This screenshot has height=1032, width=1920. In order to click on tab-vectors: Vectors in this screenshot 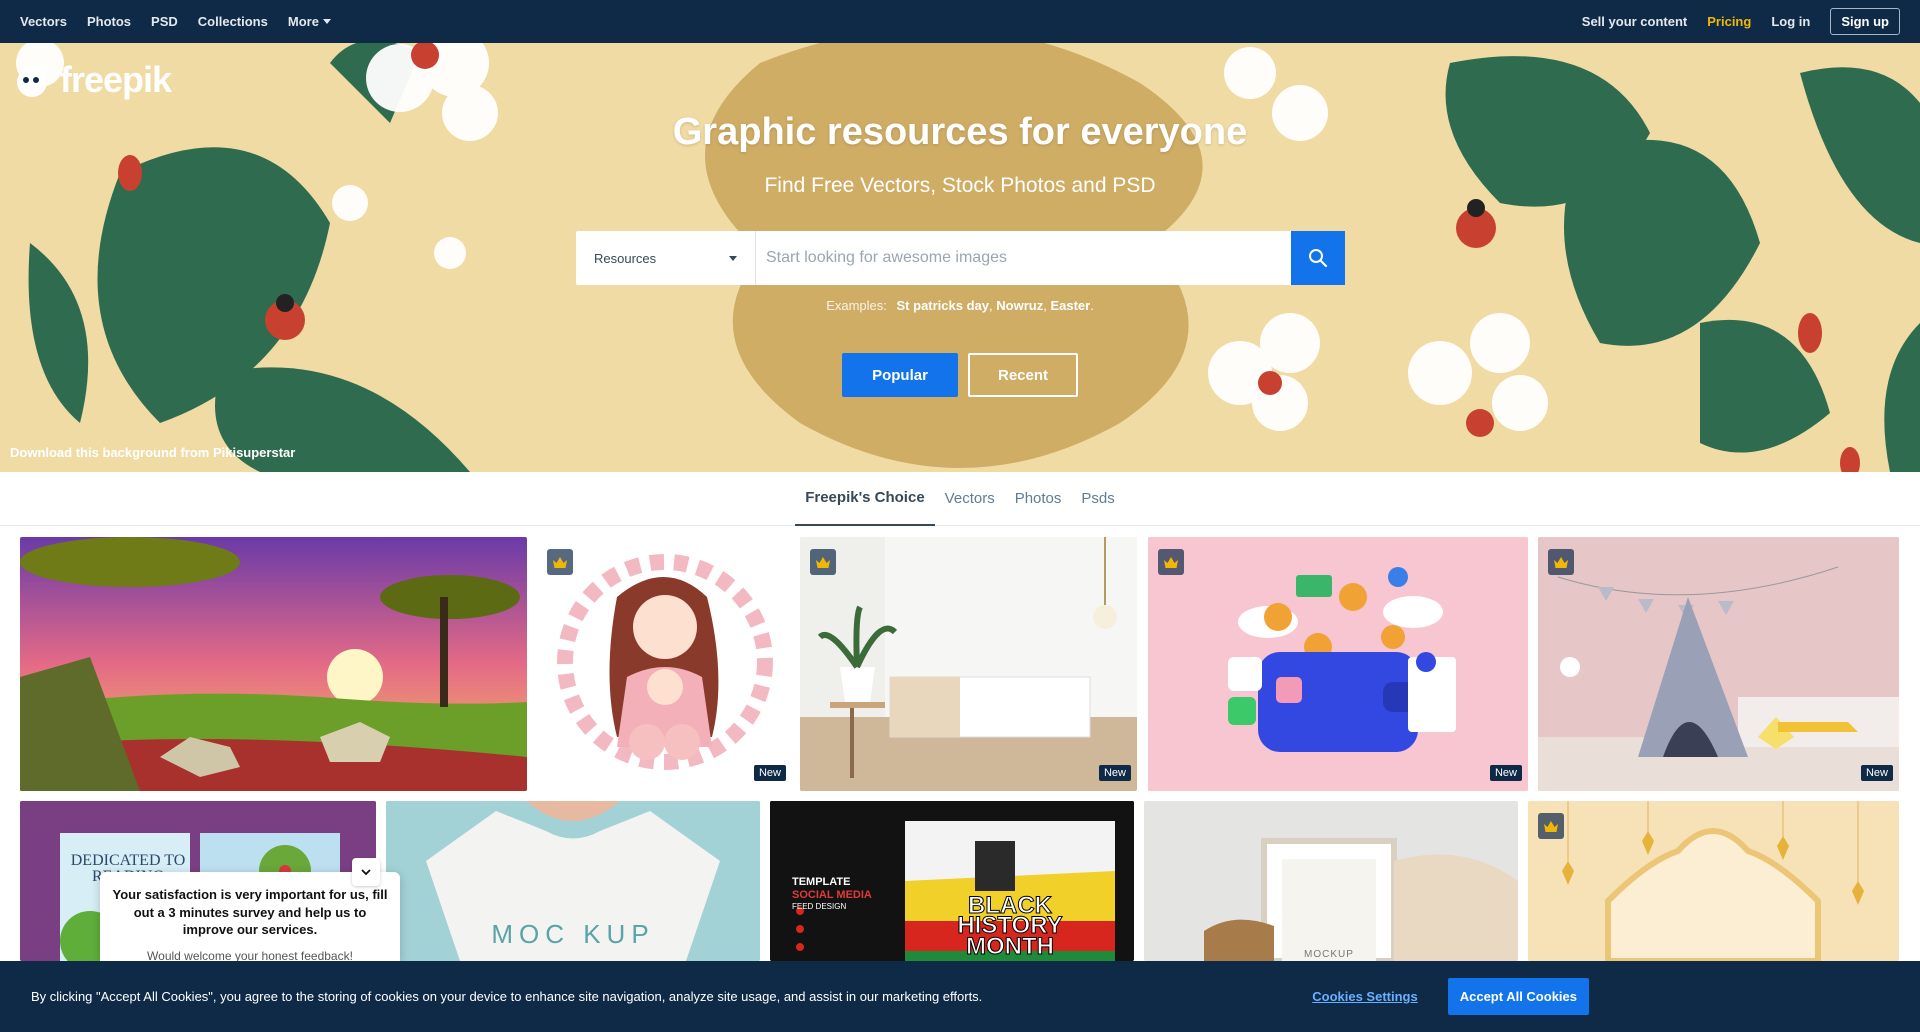, I will do `click(970, 499)`.